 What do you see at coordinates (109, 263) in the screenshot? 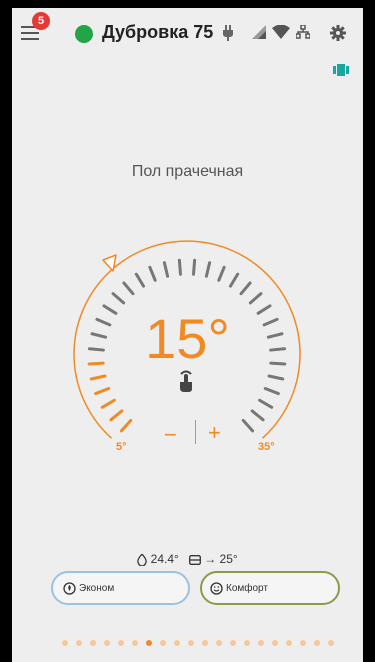
I see `setpoint-handle` at bounding box center [109, 263].